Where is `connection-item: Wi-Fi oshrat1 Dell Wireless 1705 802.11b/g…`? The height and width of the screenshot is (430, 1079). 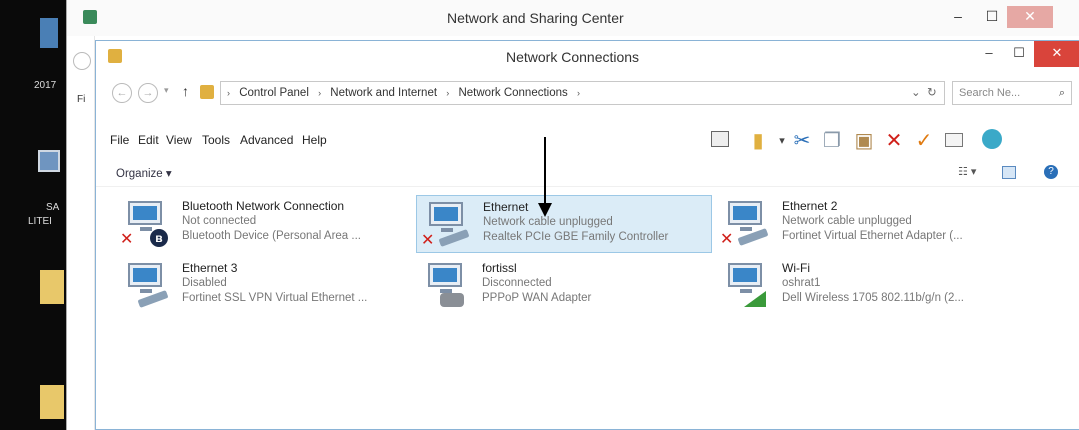
connection-item: Wi-Fi oshrat1 Dell Wireless 1705 802.11b/g… is located at coordinates (864, 286).